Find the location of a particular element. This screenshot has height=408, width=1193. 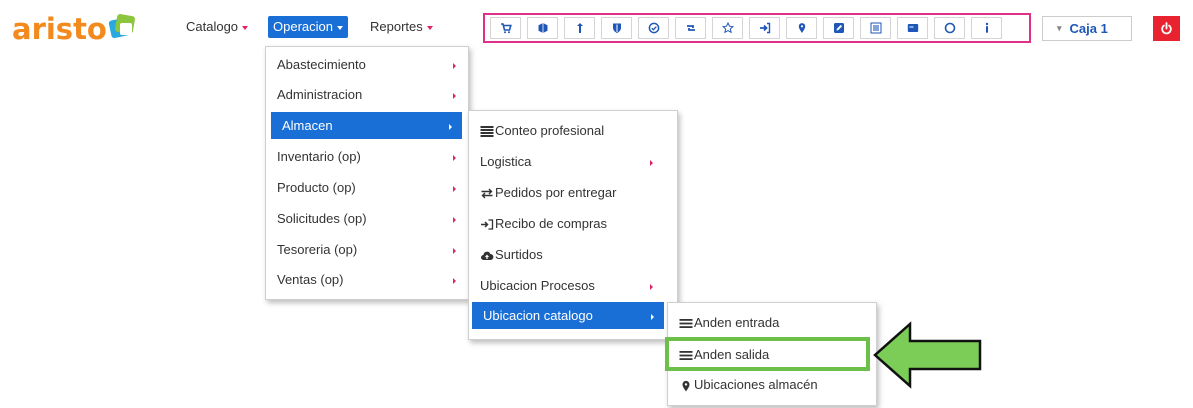

nav-operacion: Operacion is located at coordinates (308, 27).